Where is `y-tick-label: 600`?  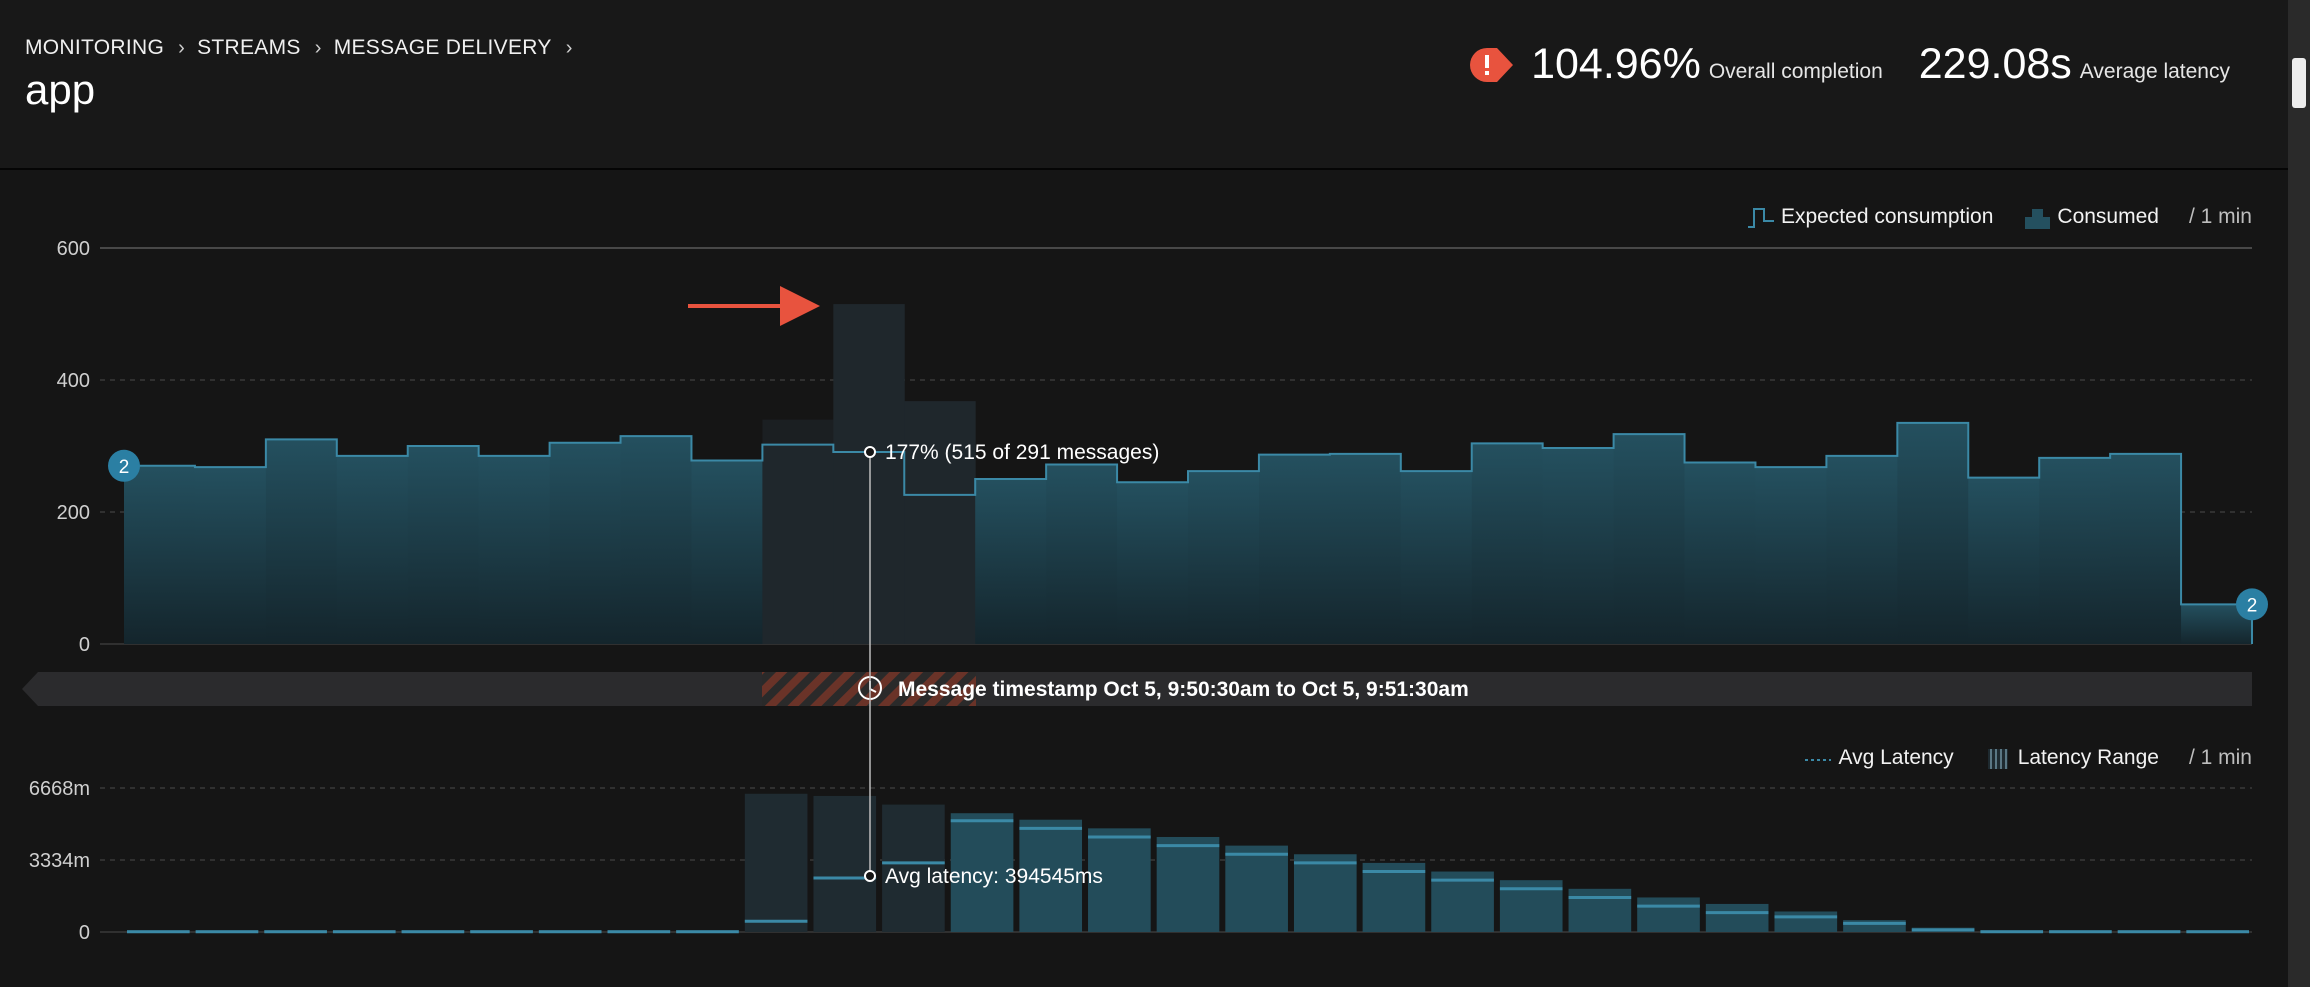
y-tick-label: 600 is located at coordinates (73, 249).